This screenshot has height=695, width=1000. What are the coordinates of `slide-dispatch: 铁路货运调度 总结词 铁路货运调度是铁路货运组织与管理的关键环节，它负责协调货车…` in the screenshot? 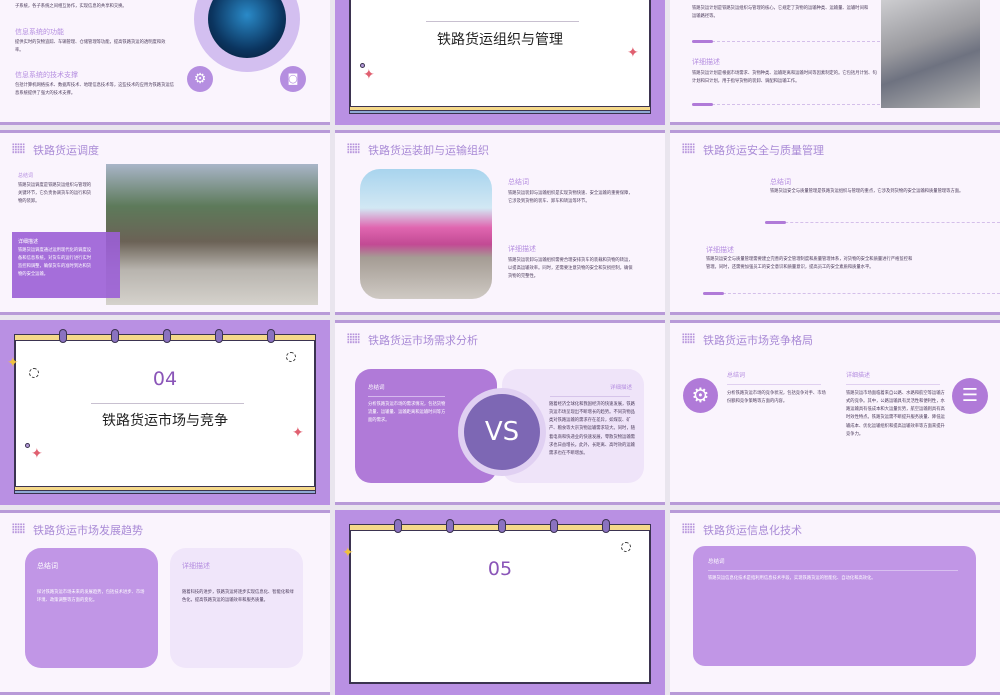 It's located at (165, 222).